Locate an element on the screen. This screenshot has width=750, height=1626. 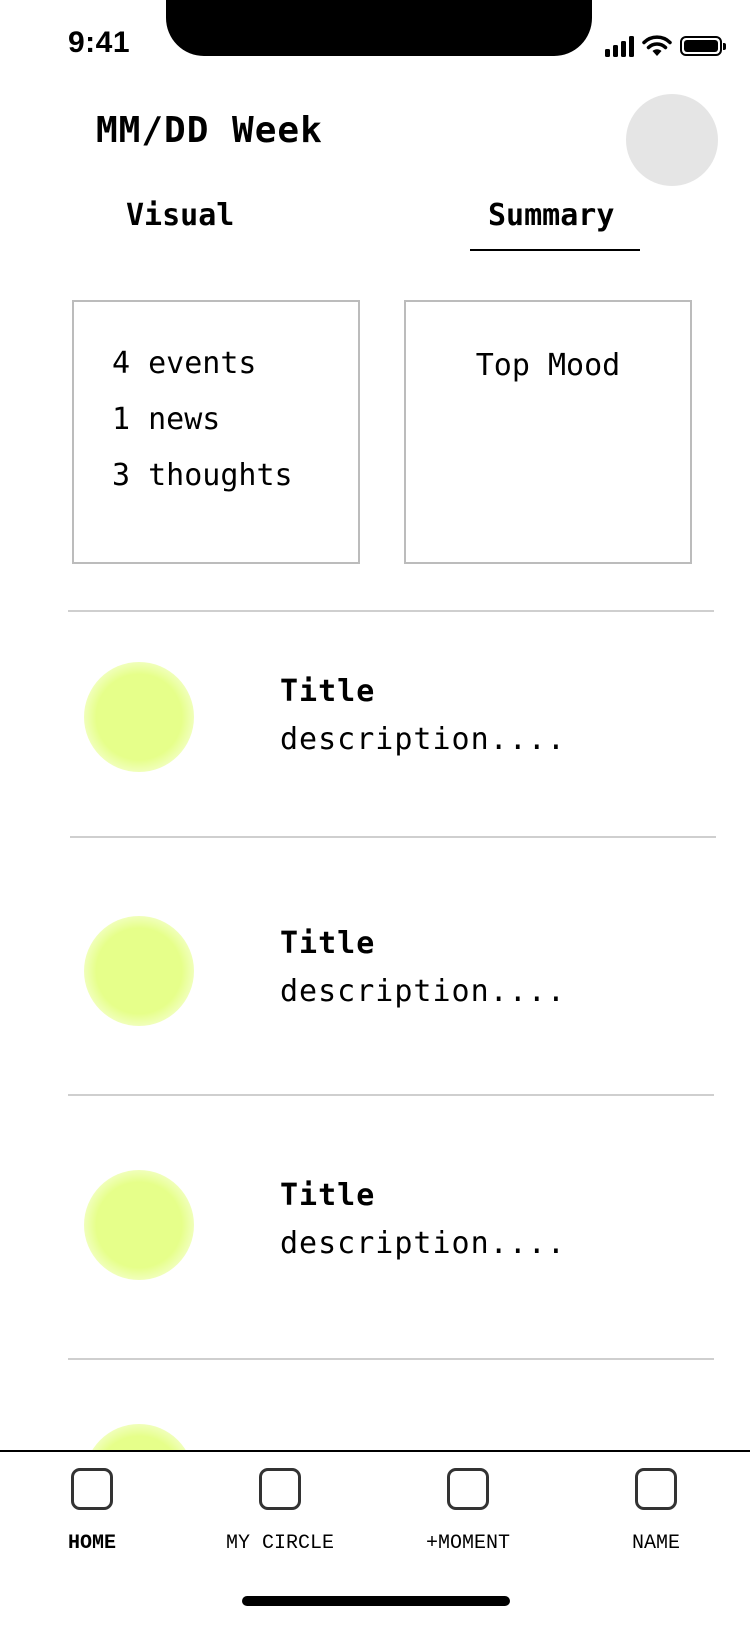
home-indicator is located at coordinates (376, 1601).